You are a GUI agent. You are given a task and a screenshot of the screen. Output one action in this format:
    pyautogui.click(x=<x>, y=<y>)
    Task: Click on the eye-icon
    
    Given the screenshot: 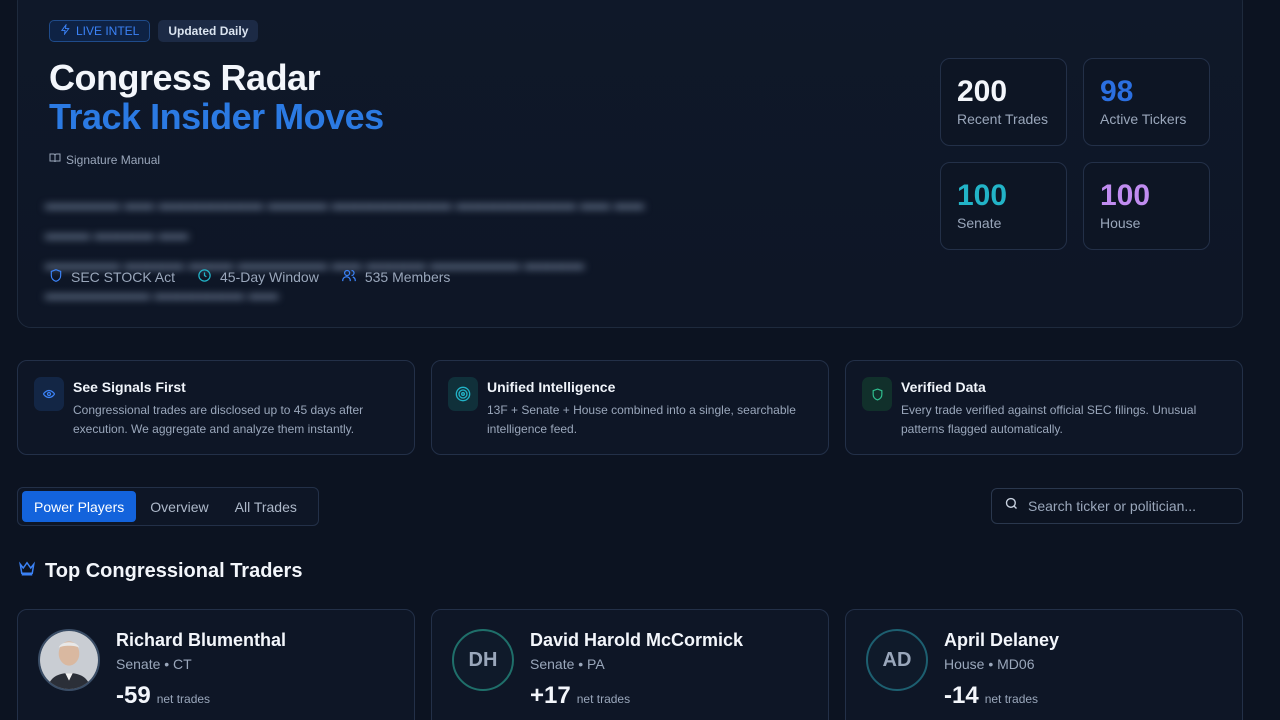 What is the action you would take?
    pyautogui.click(x=49, y=394)
    